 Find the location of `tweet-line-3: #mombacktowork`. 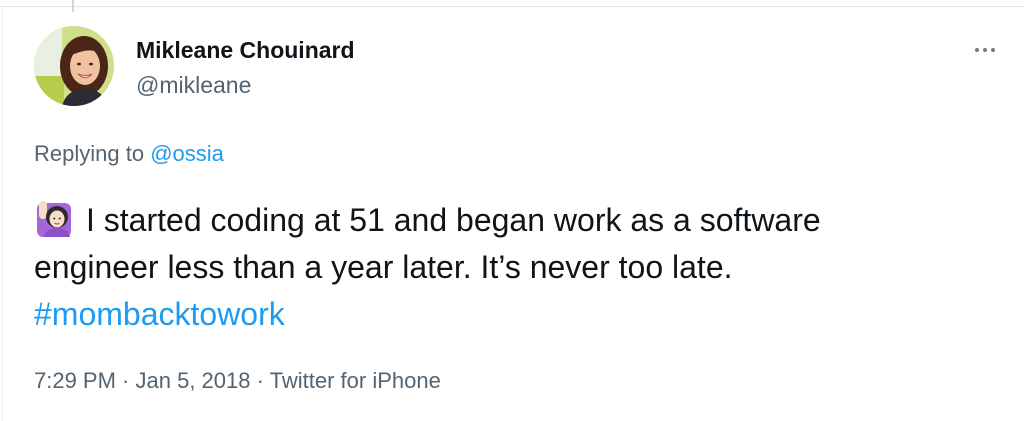

tweet-line-3: #mombacktowork is located at coordinates (514, 314).